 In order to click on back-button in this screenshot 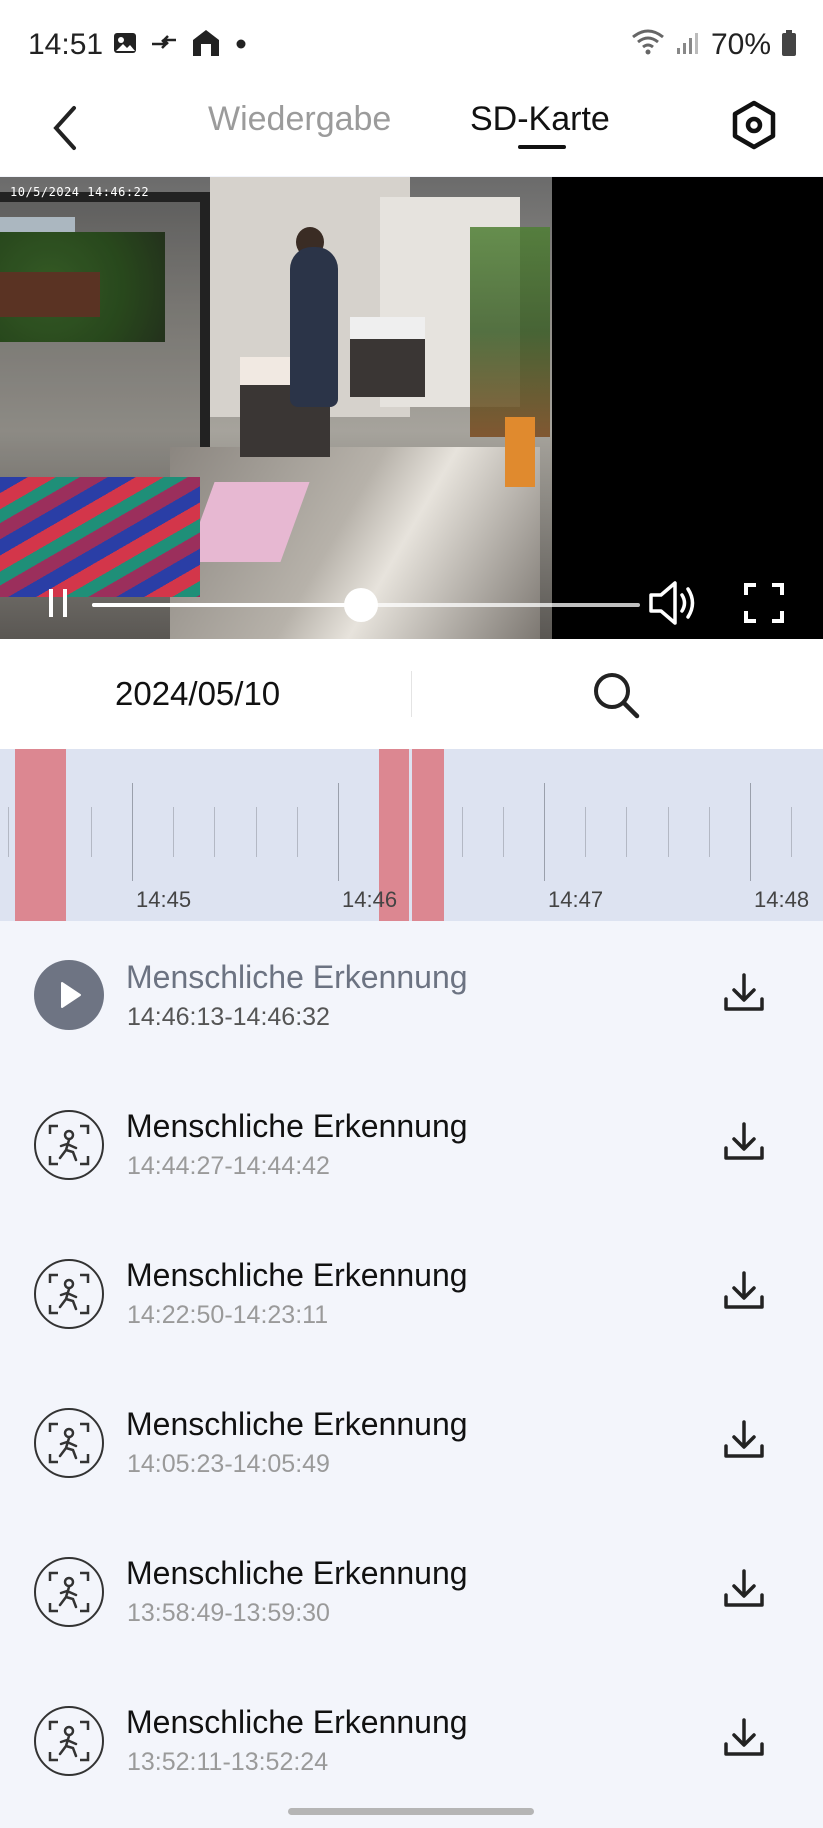, I will do `click(65, 130)`.